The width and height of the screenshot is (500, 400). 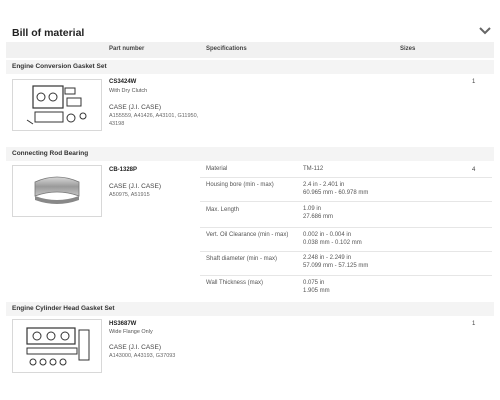 What do you see at coordinates (485, 30) in the screenshot?
I see `chevron-down-icon` at bounding box center [485, 30].